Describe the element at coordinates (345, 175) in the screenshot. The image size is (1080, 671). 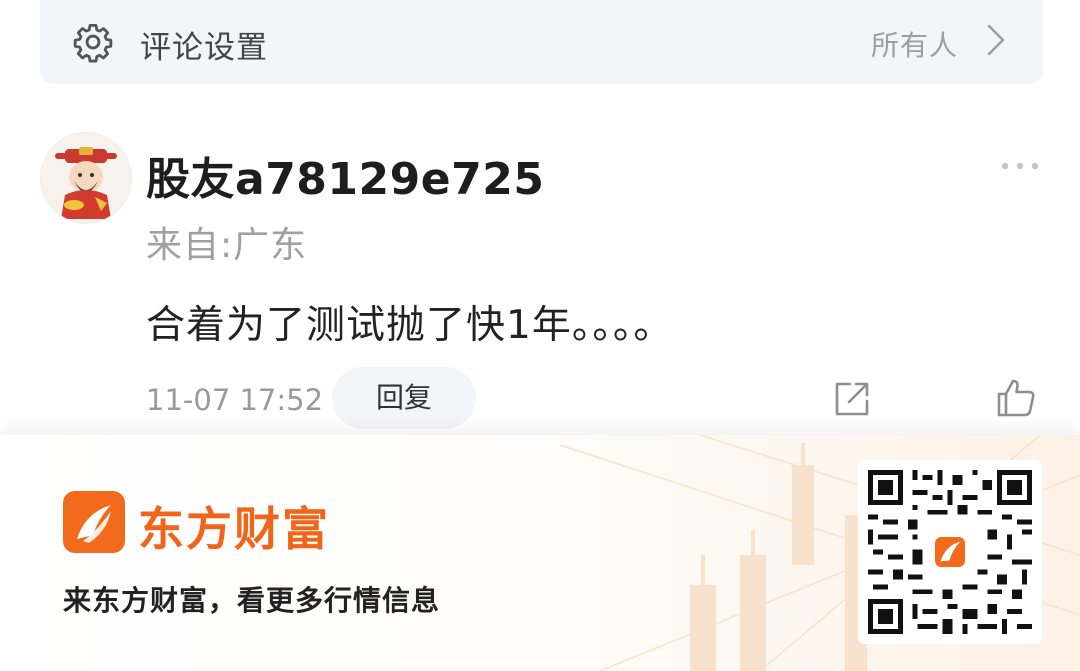
I see `username: 股友a78129e725` at that location.